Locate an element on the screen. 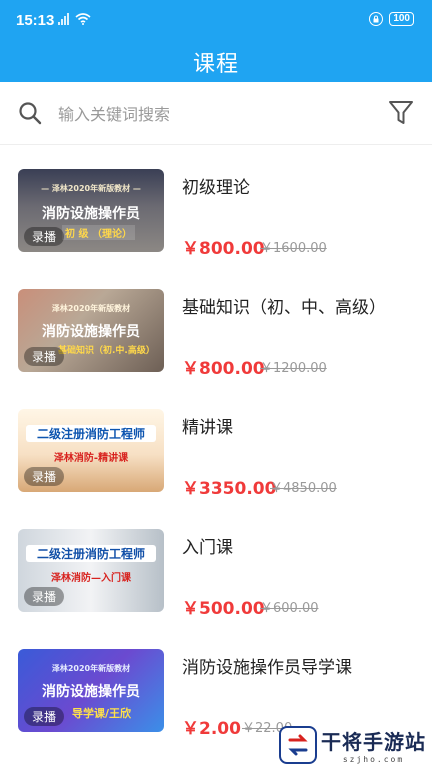 The image size is (432, 768). watermark-text: 干将手游站 szjho.com is located at coordinates (373, 745).